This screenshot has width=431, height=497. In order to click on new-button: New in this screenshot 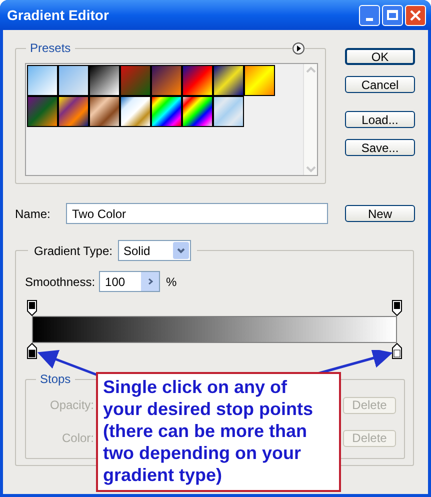, I will do `click(380, 213)`.